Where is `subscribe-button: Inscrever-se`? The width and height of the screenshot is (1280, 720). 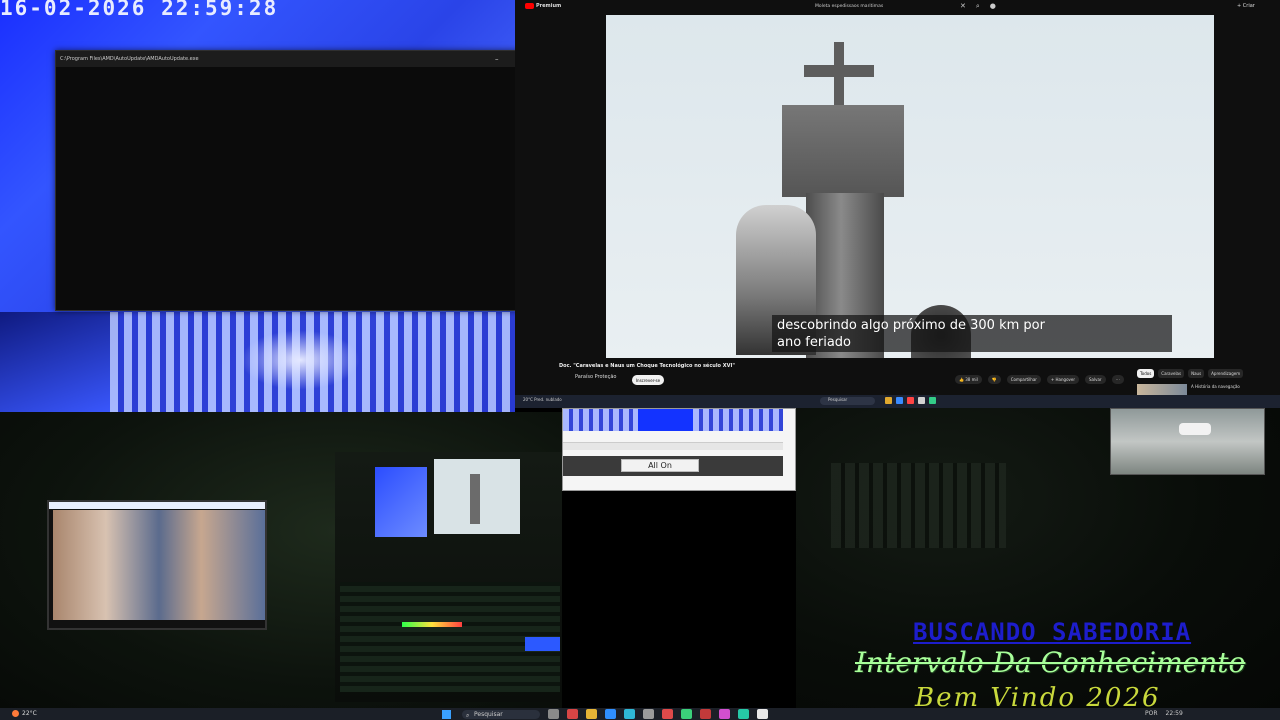 subscribe-button: Inscrever-se is located at coordinates (648, 380).